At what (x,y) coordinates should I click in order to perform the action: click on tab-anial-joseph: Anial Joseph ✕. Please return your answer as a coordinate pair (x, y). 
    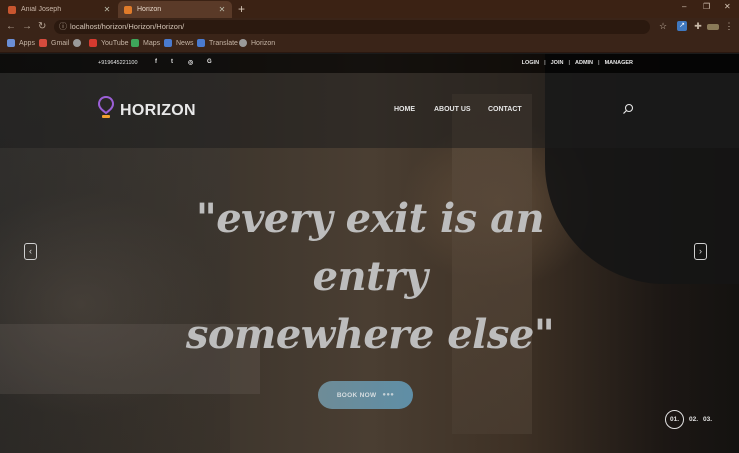
    Looking at the image, I should click on (59, 9).